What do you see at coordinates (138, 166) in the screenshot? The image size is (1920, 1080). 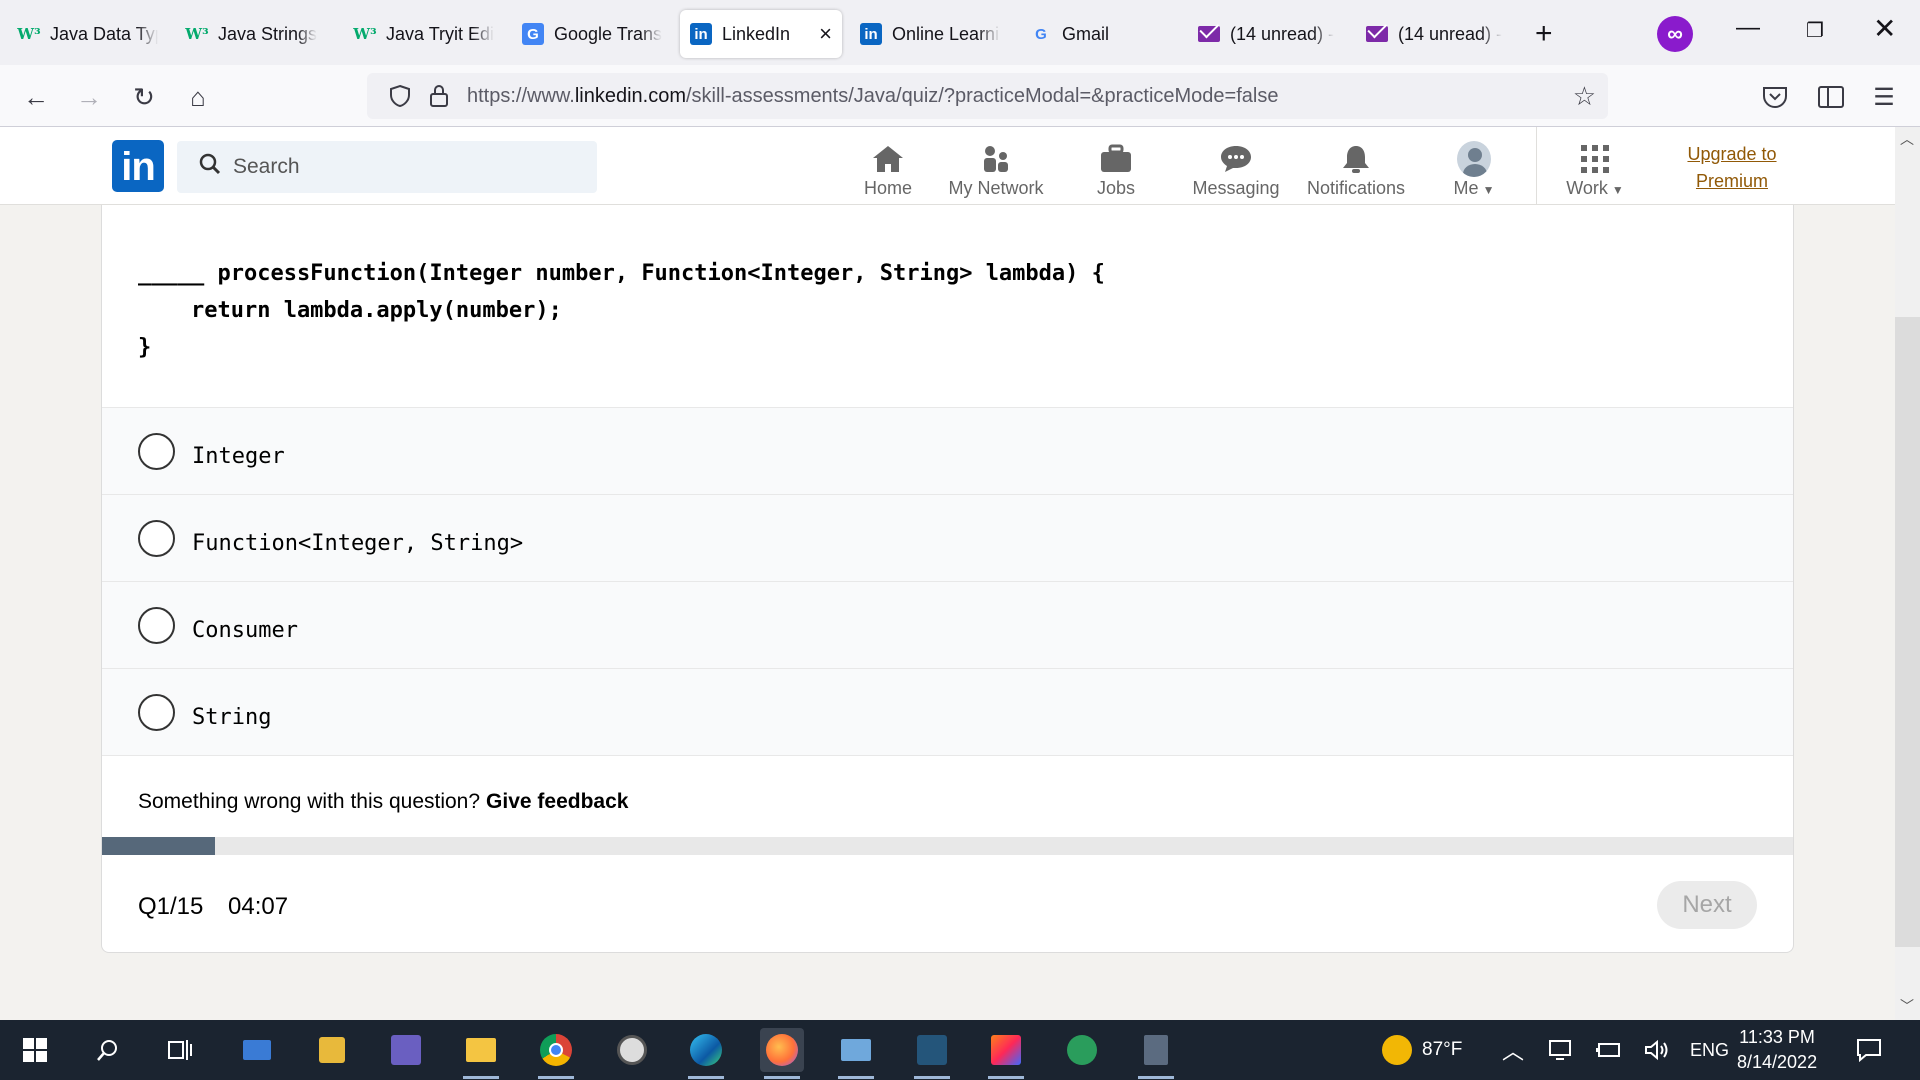 I see `linkedin-logo: in` at bounding box center [138, 166].